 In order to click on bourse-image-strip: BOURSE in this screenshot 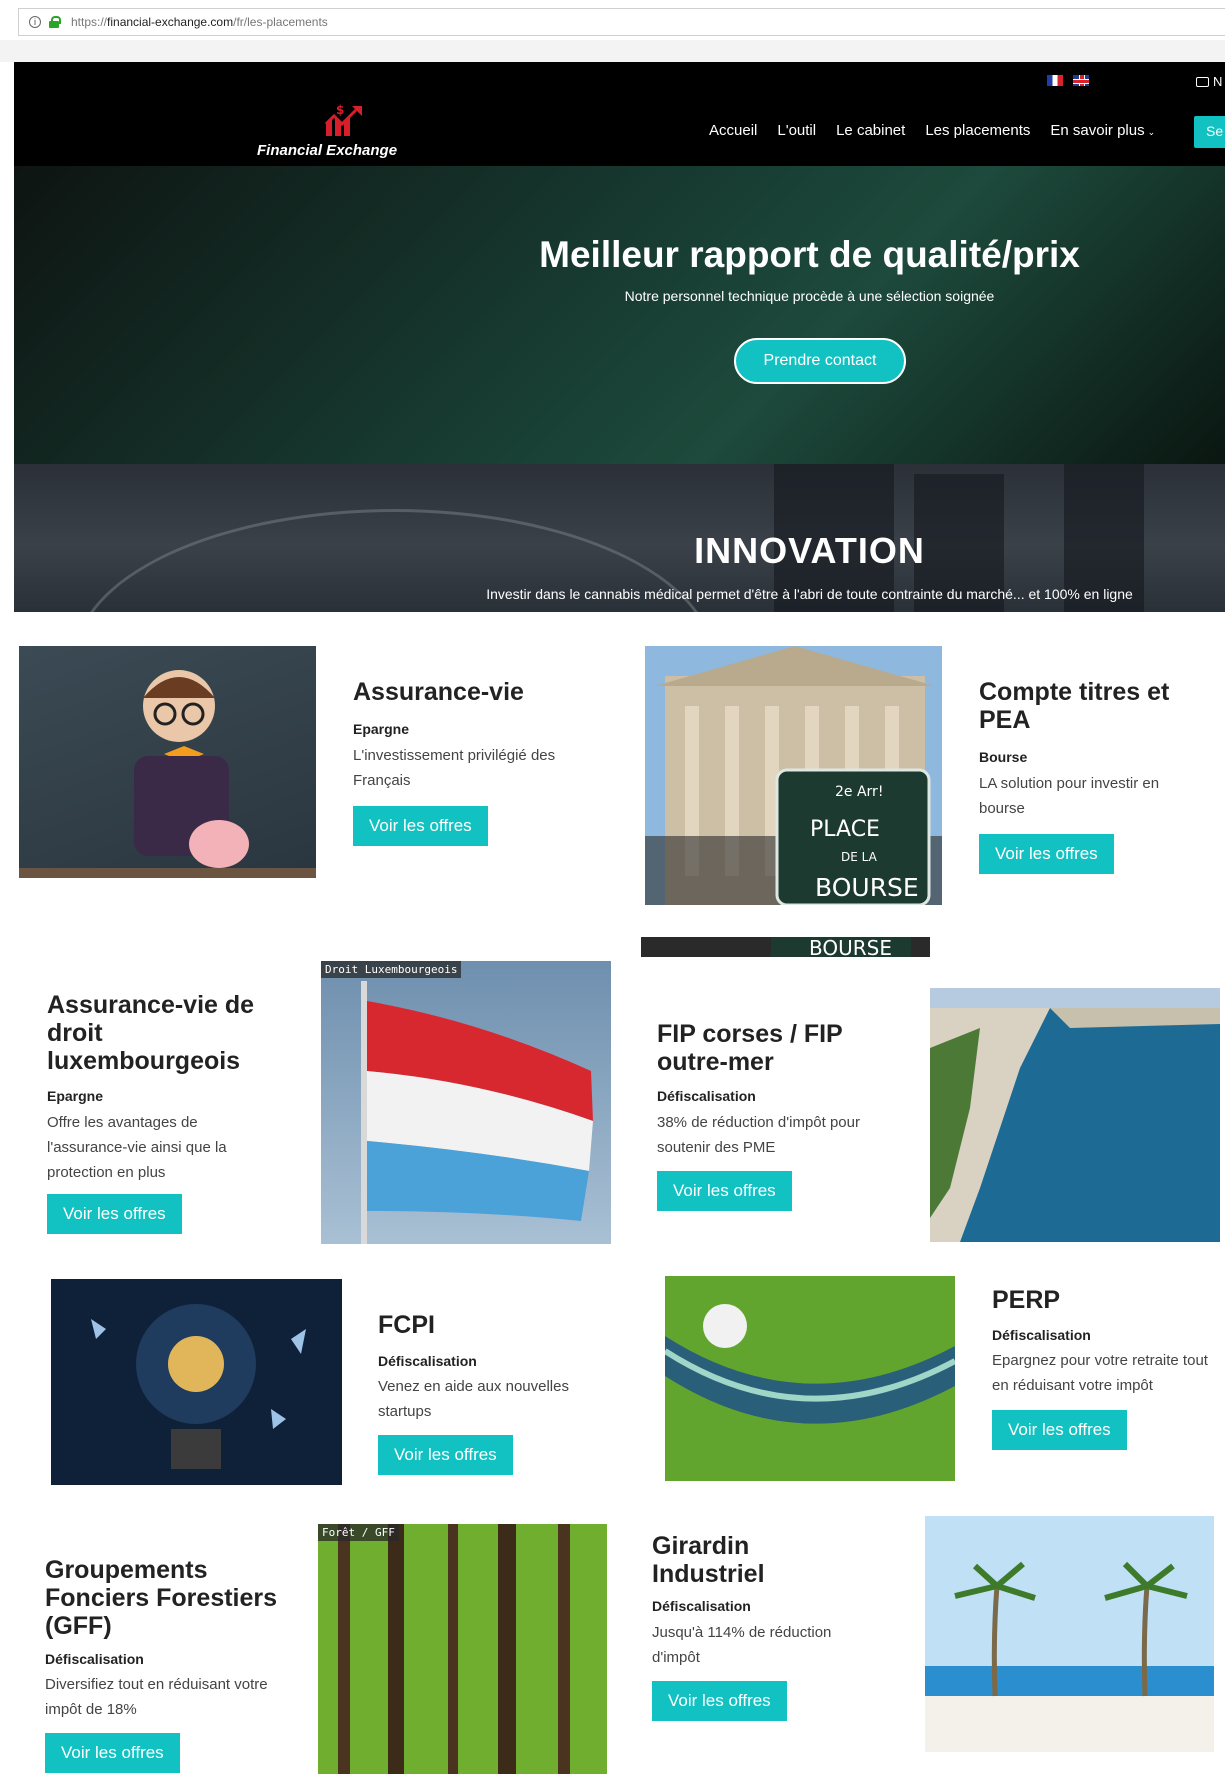, I will do `click(785, 947)`.